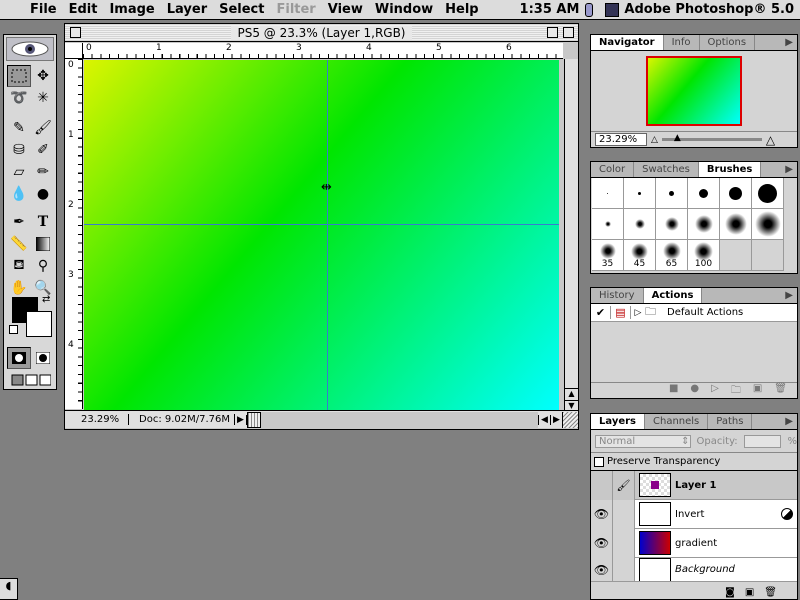 The width and height of the screenshot is (800, 600). I want to click on brush-tip: 35, so click(608, 255).